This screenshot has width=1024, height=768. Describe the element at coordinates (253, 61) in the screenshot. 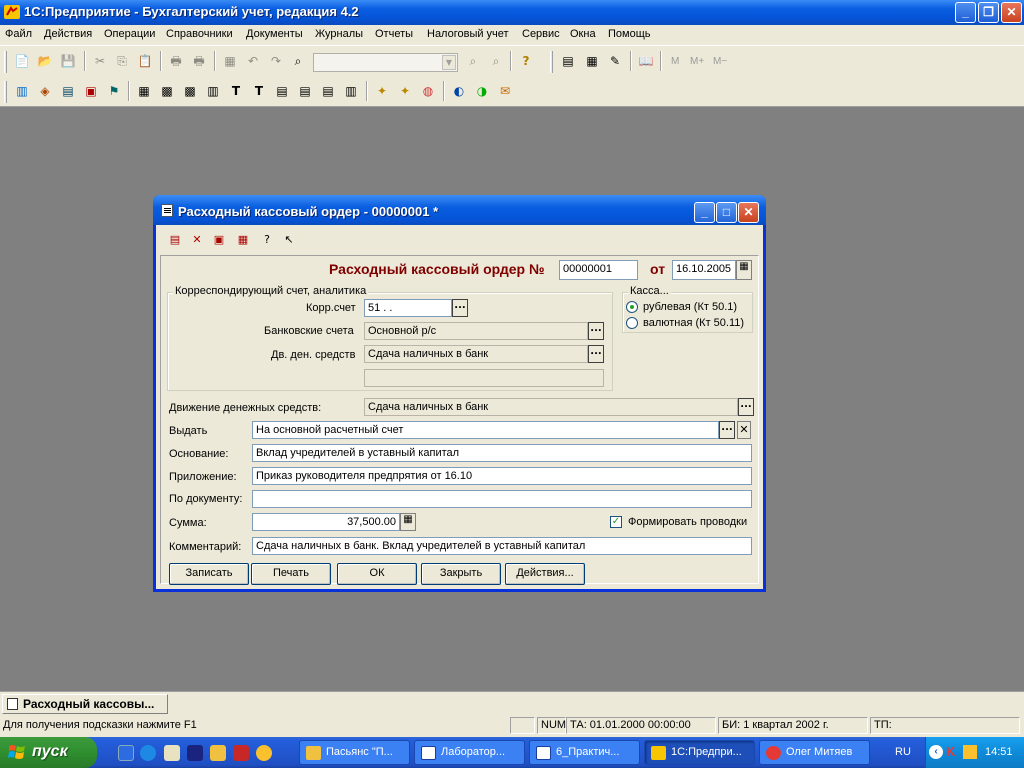

I see `undo-icon: ↶` at that location.